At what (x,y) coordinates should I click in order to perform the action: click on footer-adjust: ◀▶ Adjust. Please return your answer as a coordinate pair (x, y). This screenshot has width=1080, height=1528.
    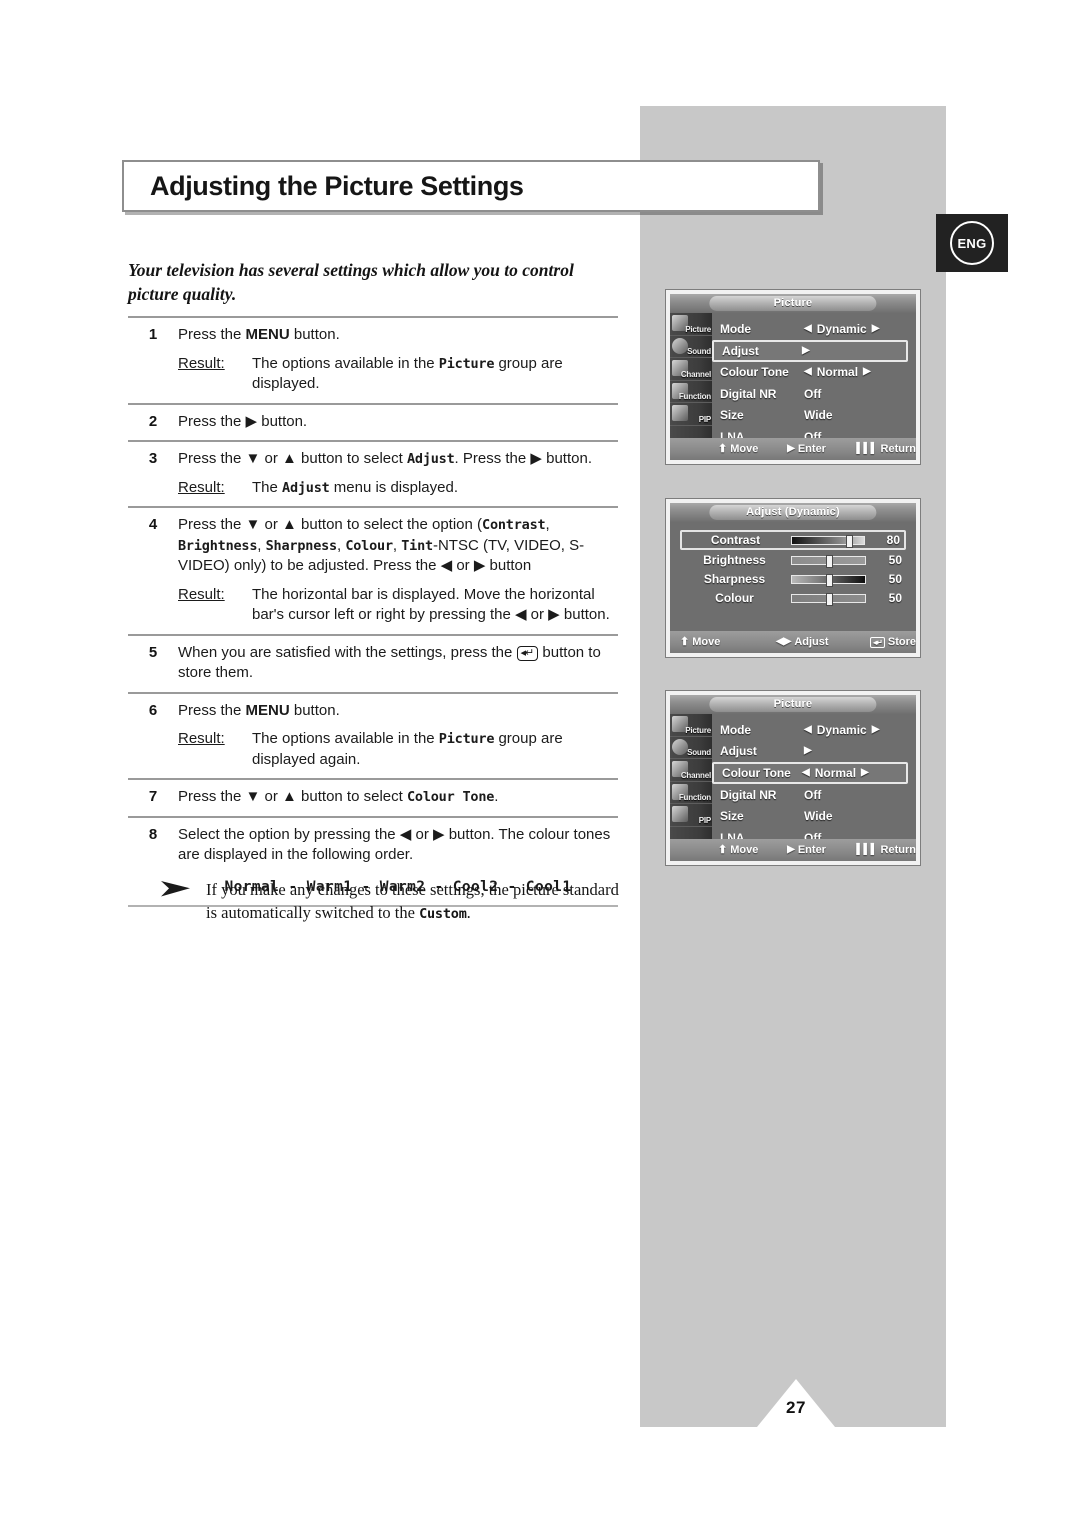
    Looking at the image, I should click on (823, 642).